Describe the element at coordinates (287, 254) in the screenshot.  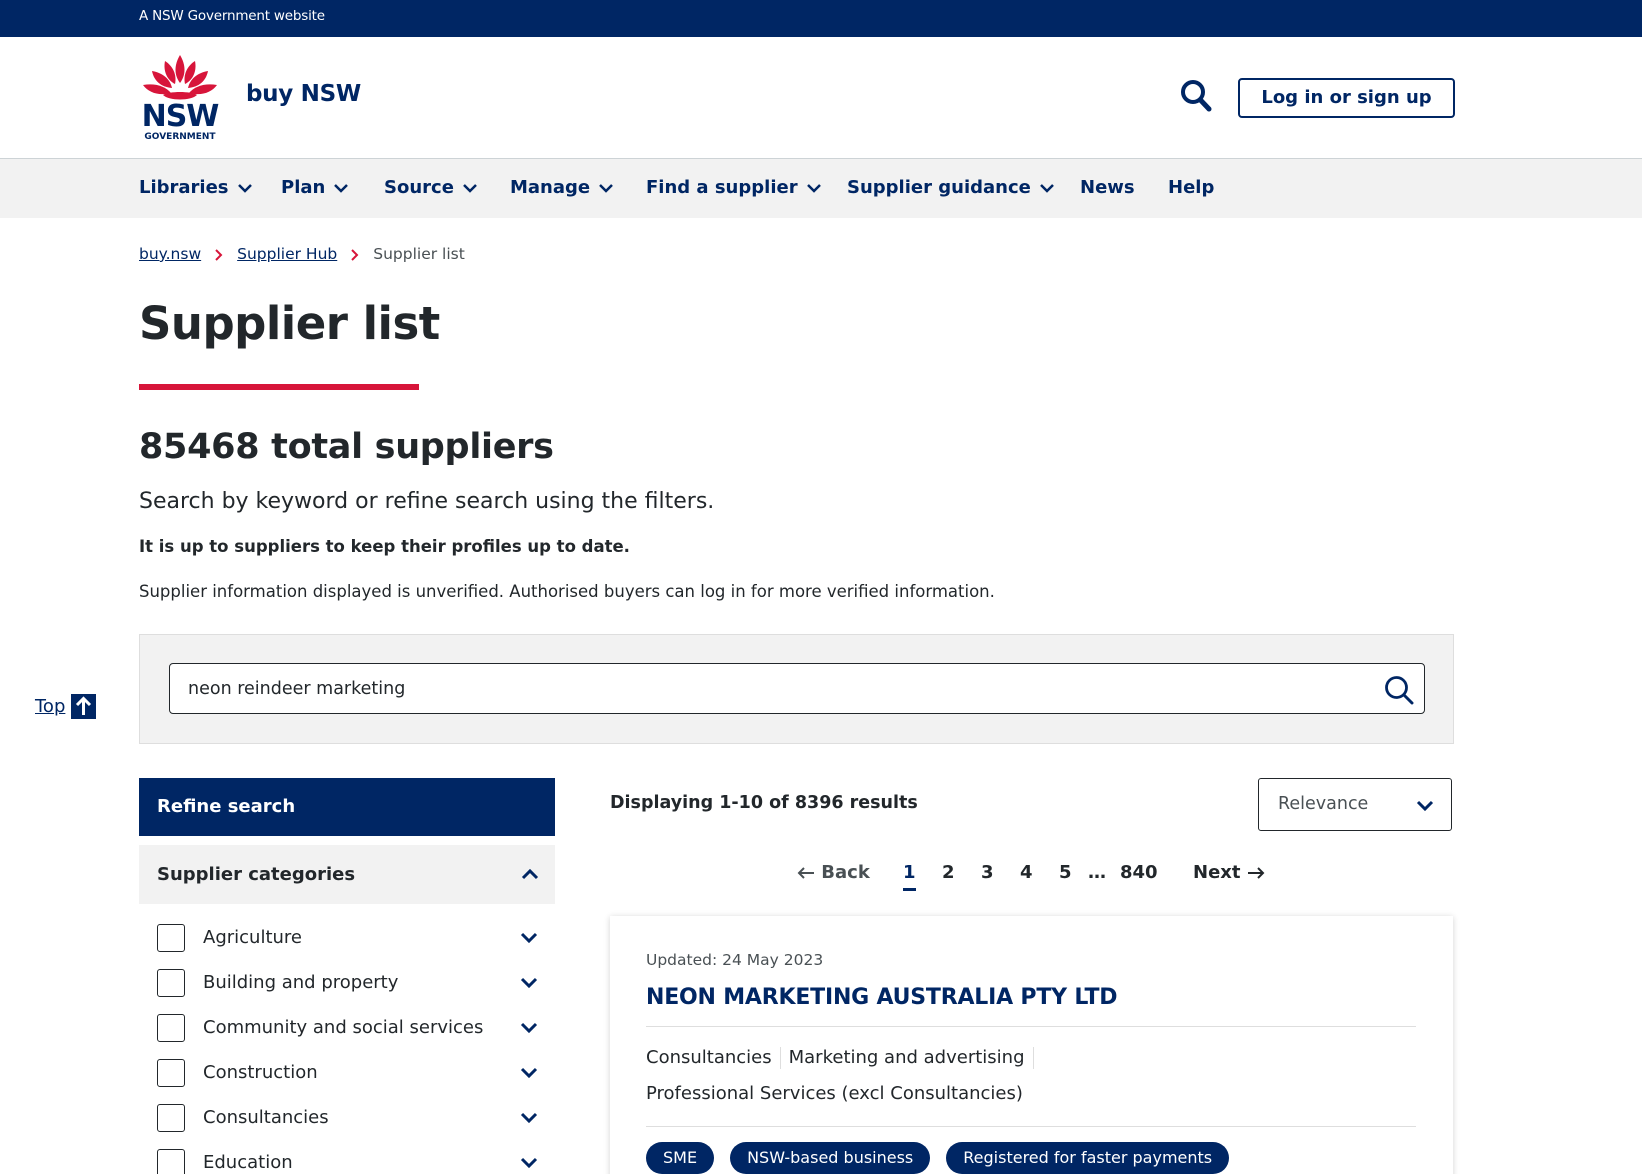
I see `breadcrumb-supplier-hub: Supplier Hub` at that location.